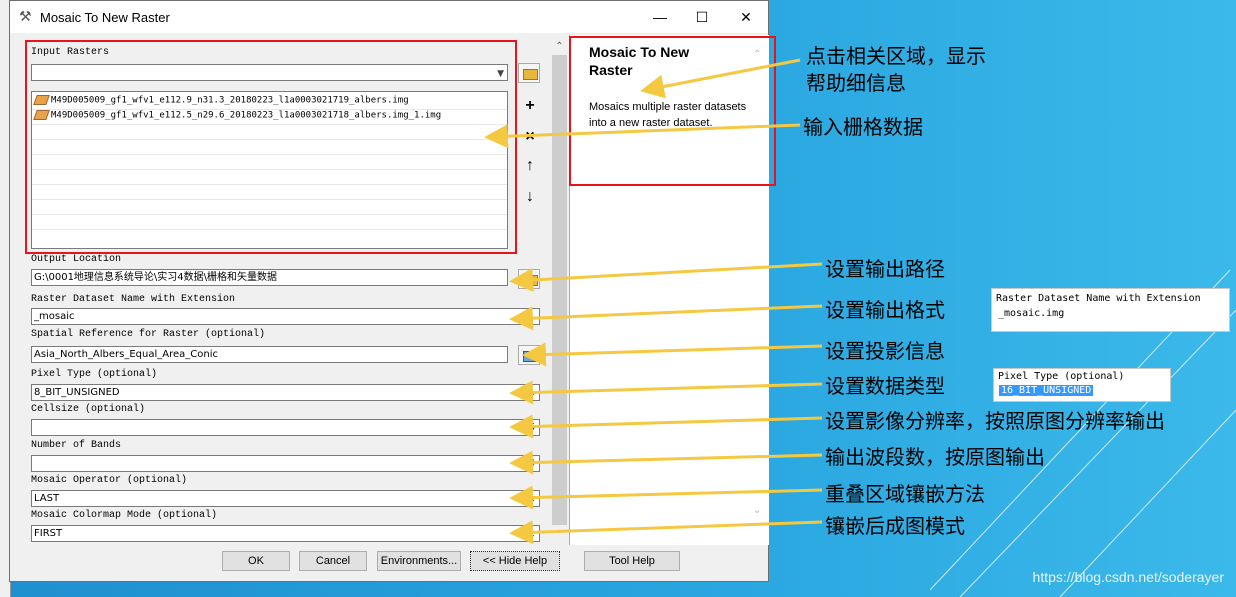 This screenshot has width=1236, height=597. Describe the element at coordinates (1046, 390) in the screenshot. I see `inset-pixel-value: 16_BIT_UNSIGNED` at that location.